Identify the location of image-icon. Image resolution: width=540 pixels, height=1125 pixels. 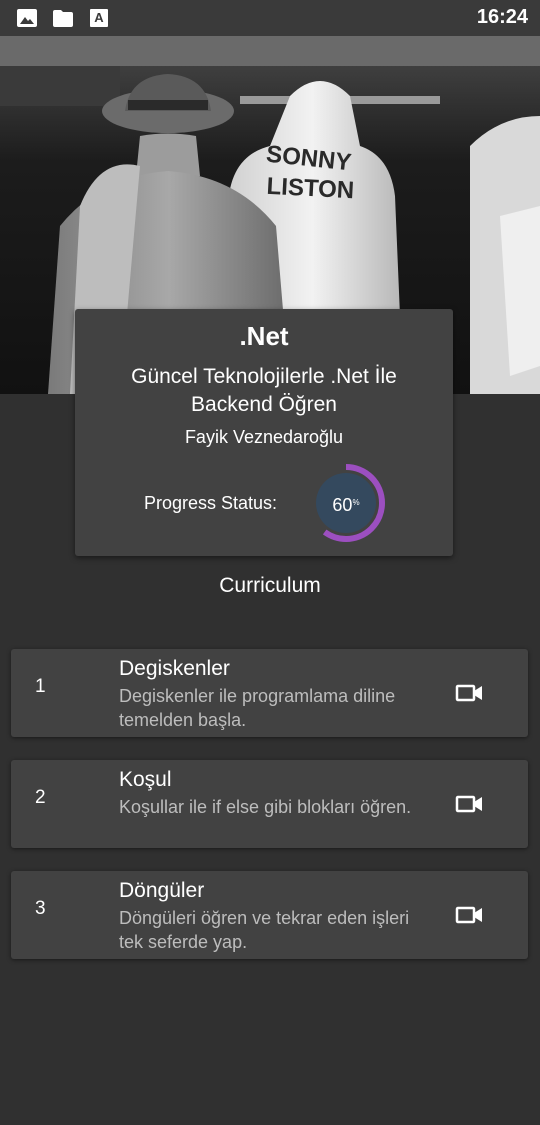
(27, 18).